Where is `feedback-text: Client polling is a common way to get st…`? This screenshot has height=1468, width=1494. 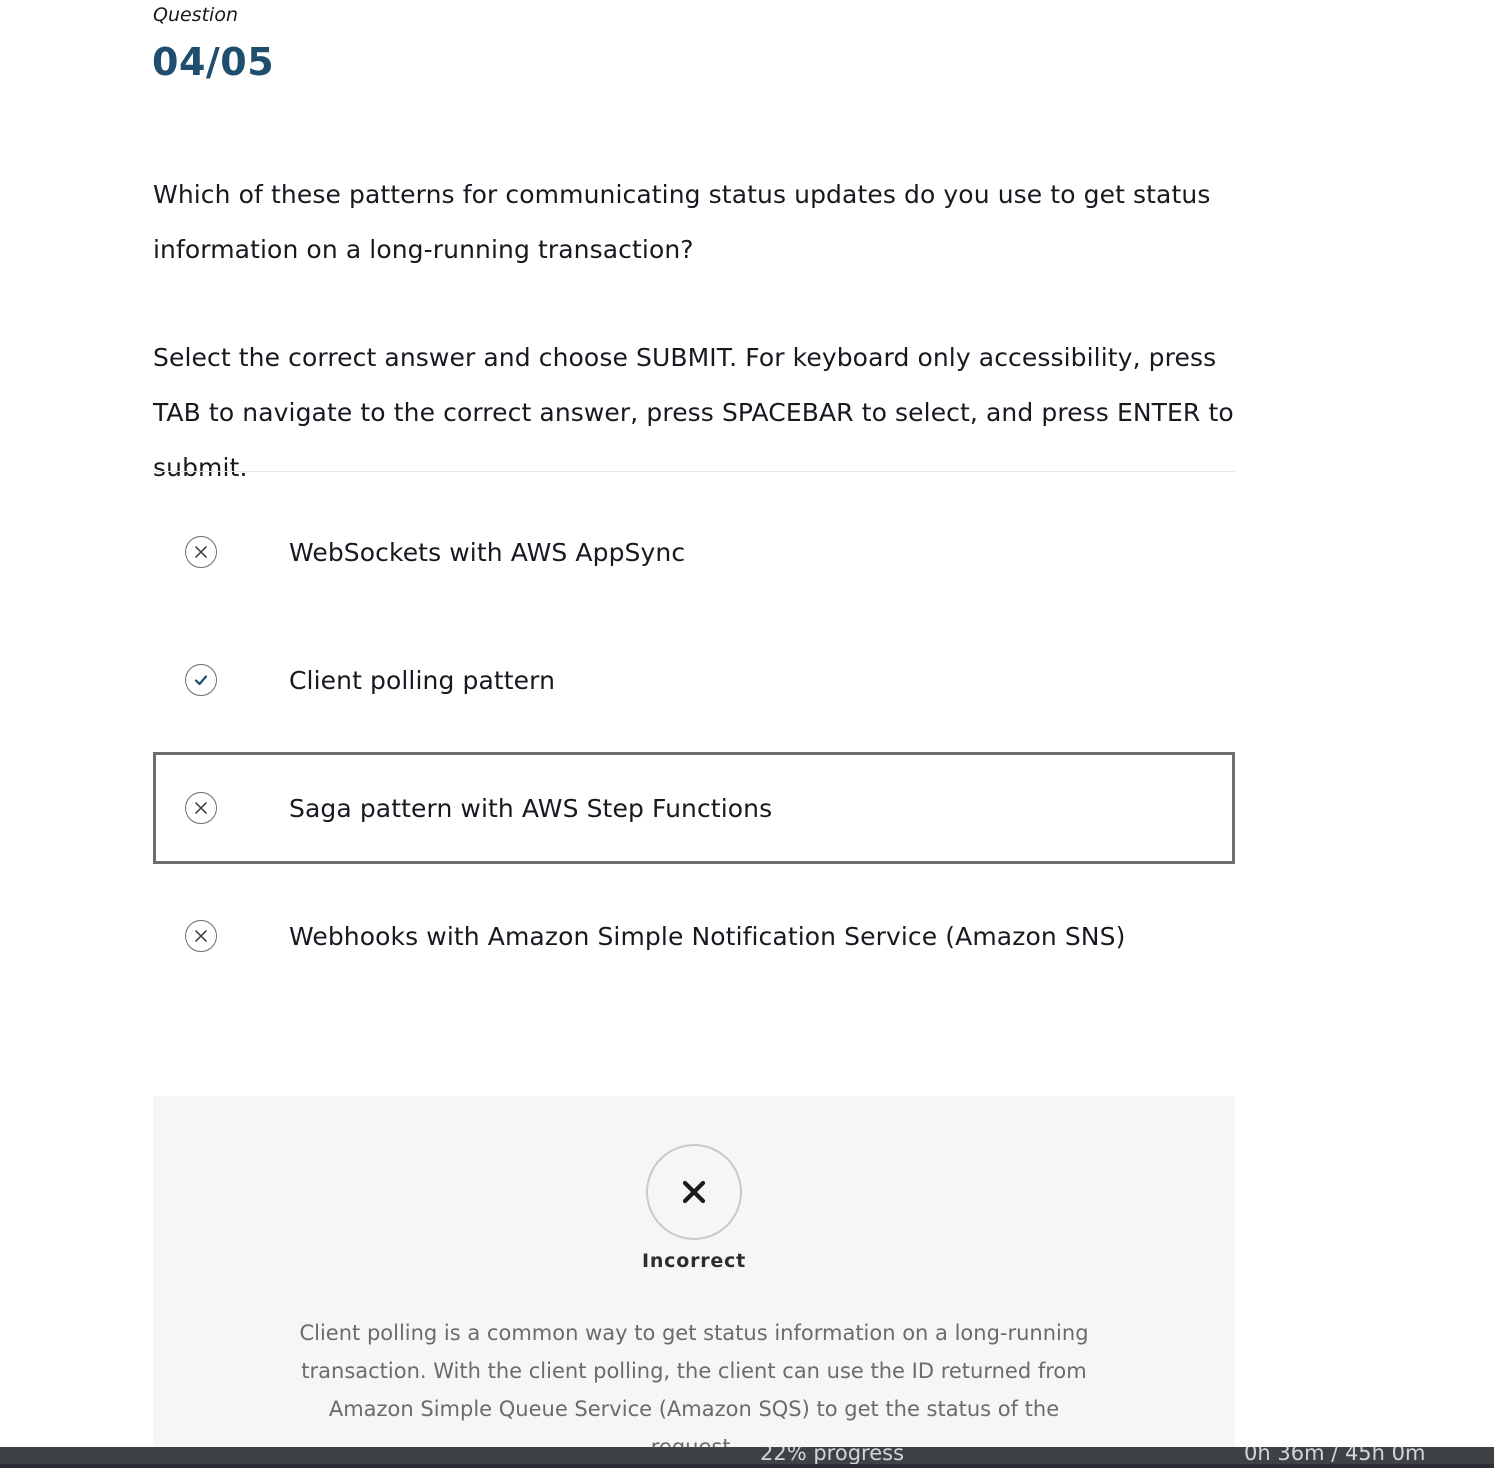 feedback-text: Client polling is a common way to get st… is located at coordinates (694, 1390).